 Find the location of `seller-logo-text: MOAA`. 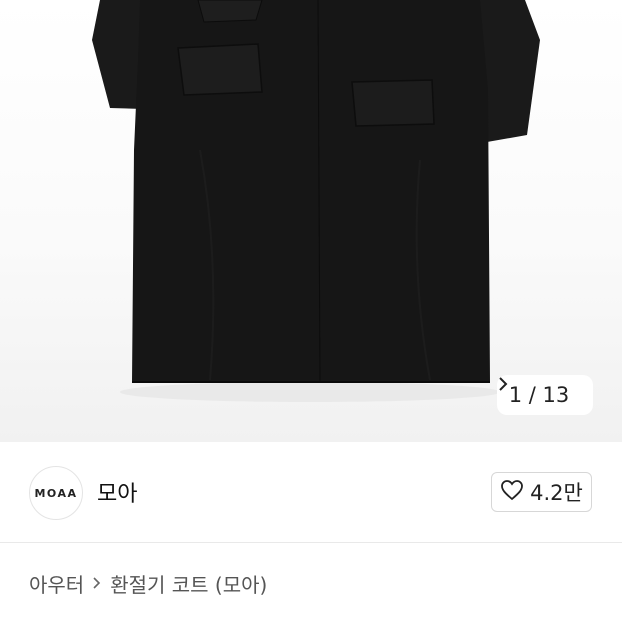

seller-logo-text: MOAA is located at coordinates (56, 493).